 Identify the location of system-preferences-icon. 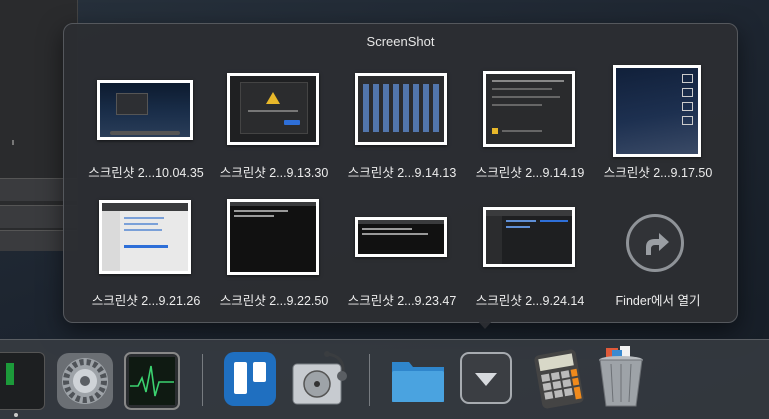
(85, 381).